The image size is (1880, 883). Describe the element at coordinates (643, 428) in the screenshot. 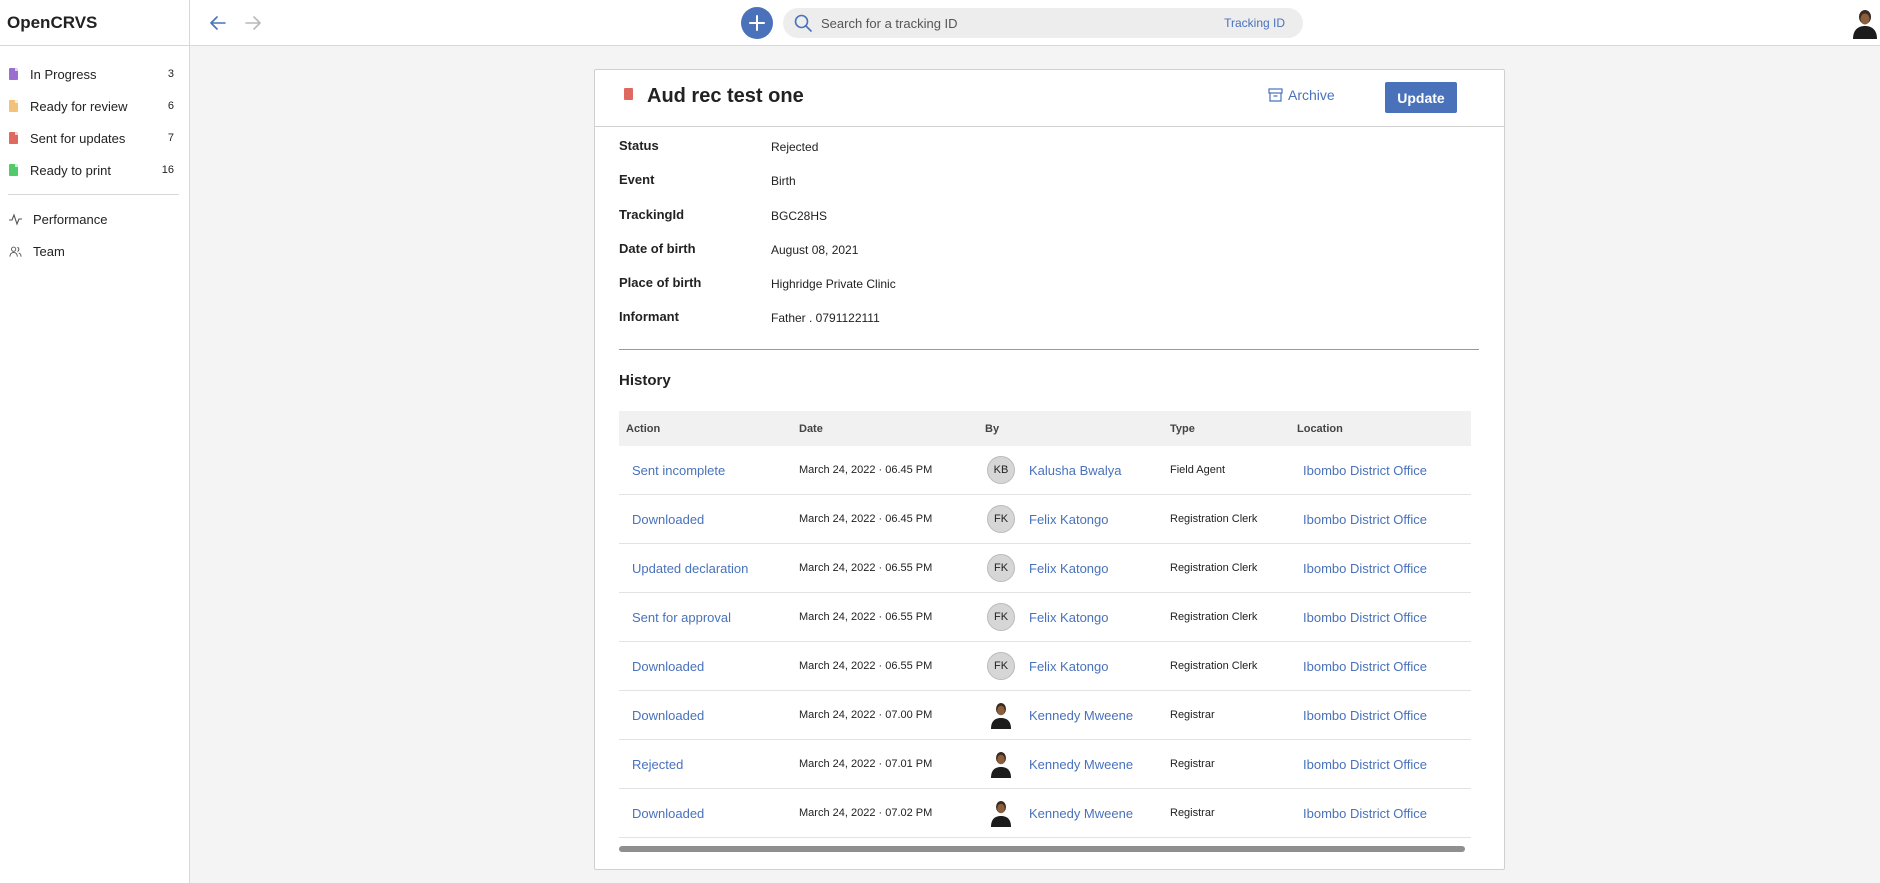

I see `column-header-action: Action` at that location.